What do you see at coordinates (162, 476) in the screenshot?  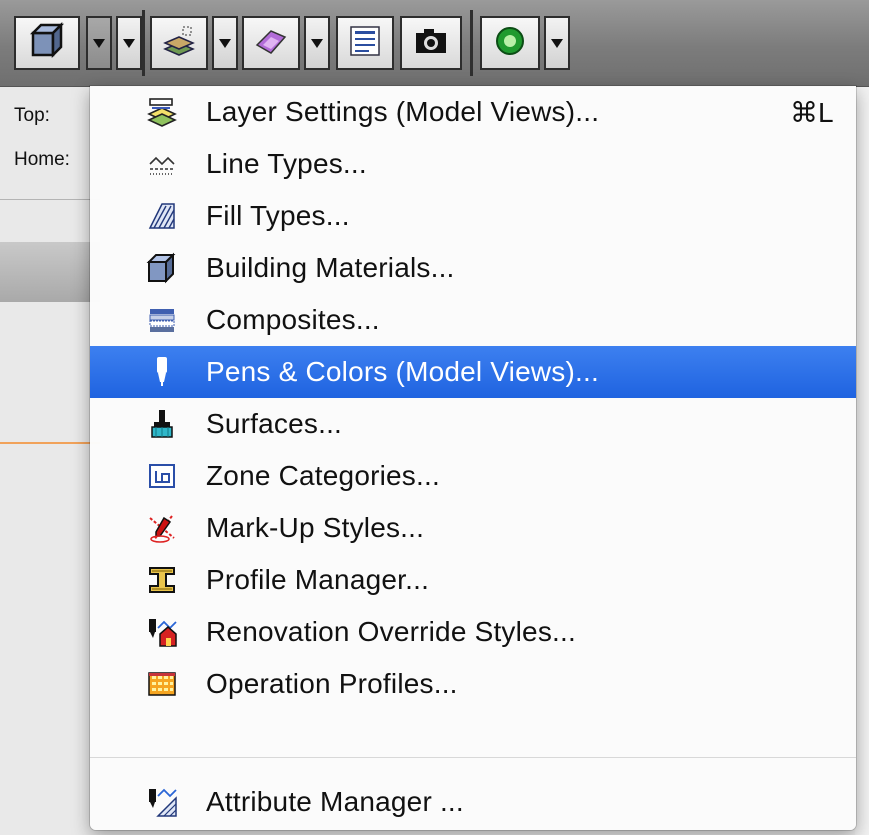 I see `zone-categories-icon` at bounding box center [162, 476].